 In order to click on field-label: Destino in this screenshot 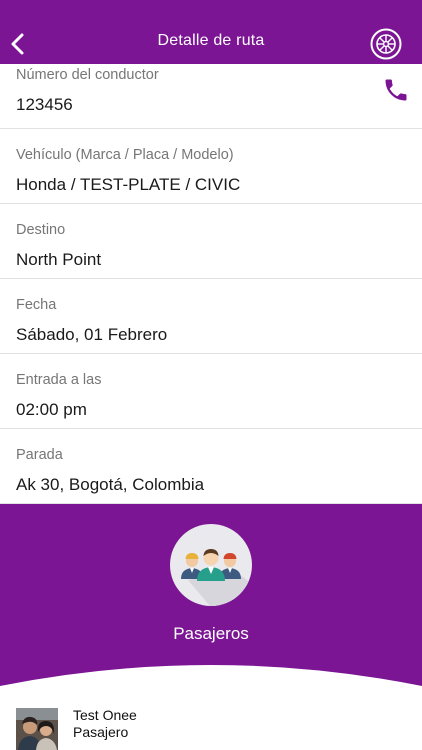, I will do `click(41, 230)`.